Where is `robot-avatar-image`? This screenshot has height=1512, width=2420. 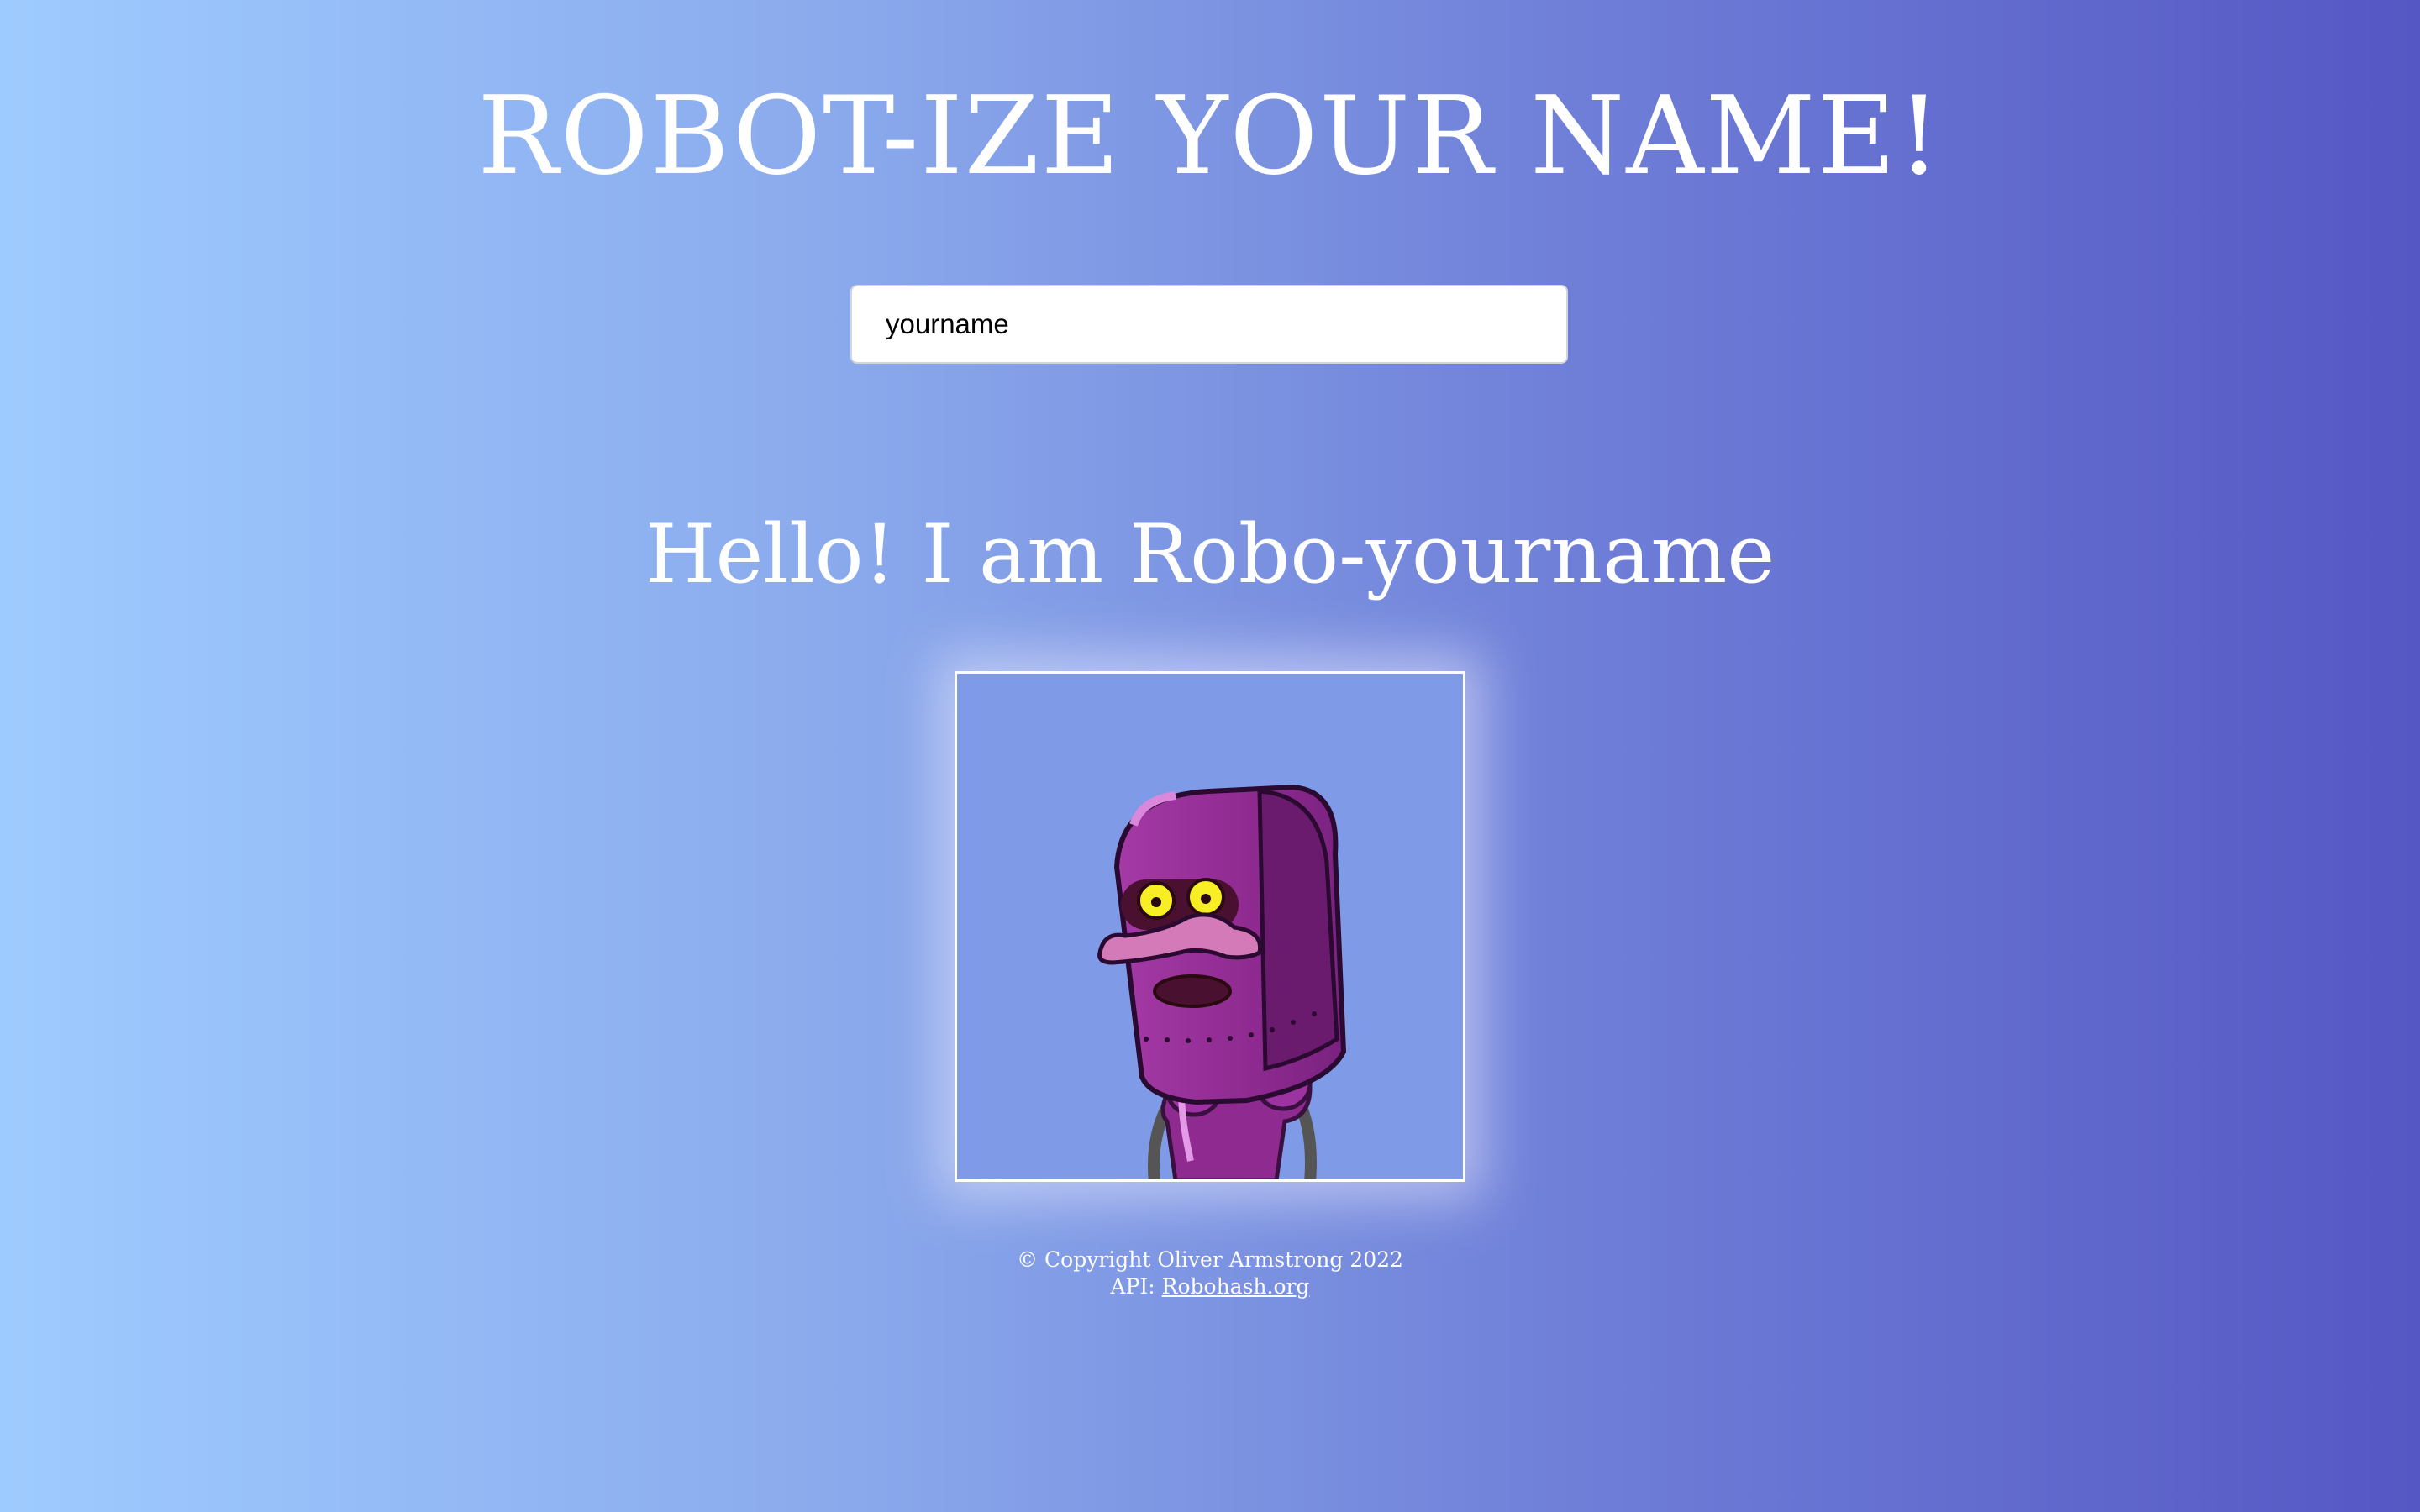
robot-avatar-image is located at coordinates (1222, 981).